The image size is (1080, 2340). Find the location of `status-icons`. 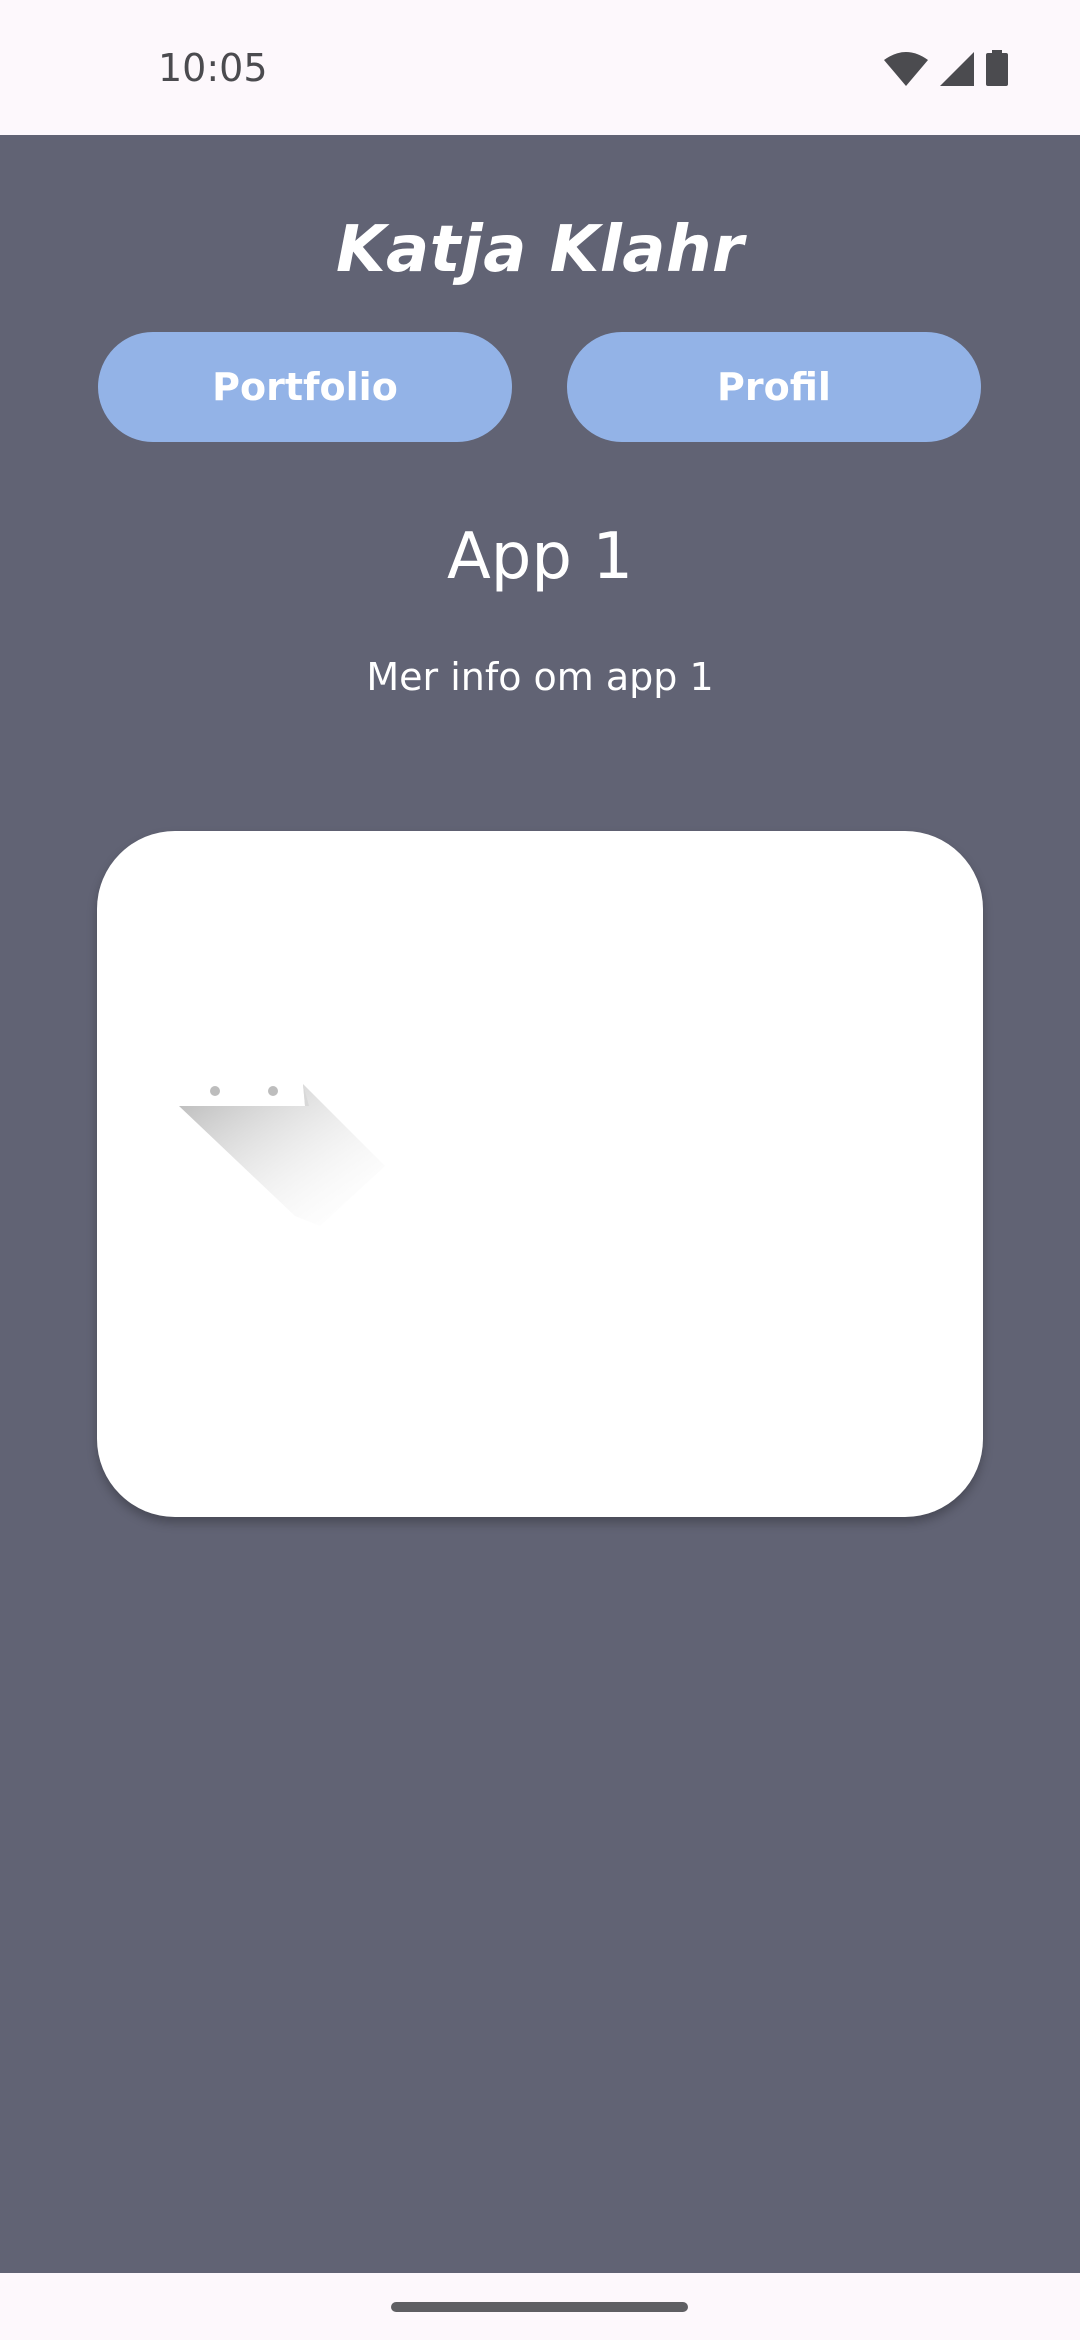

status-icons is located at coordinates (946, 68).